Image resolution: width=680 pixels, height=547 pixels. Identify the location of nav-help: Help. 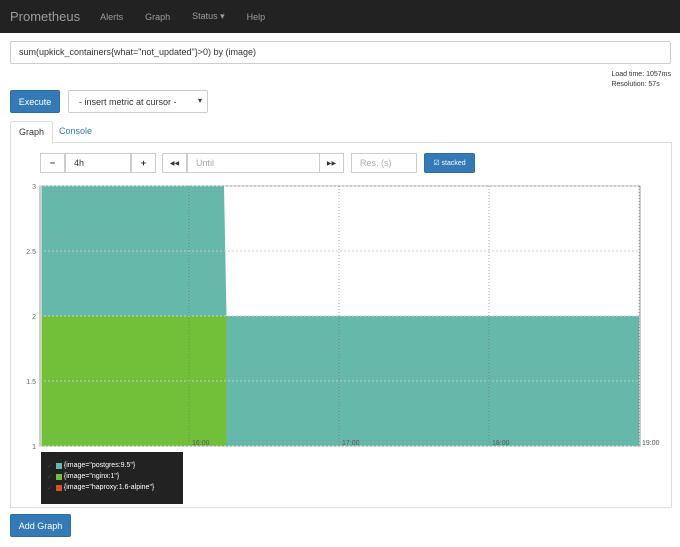
(256, 17).